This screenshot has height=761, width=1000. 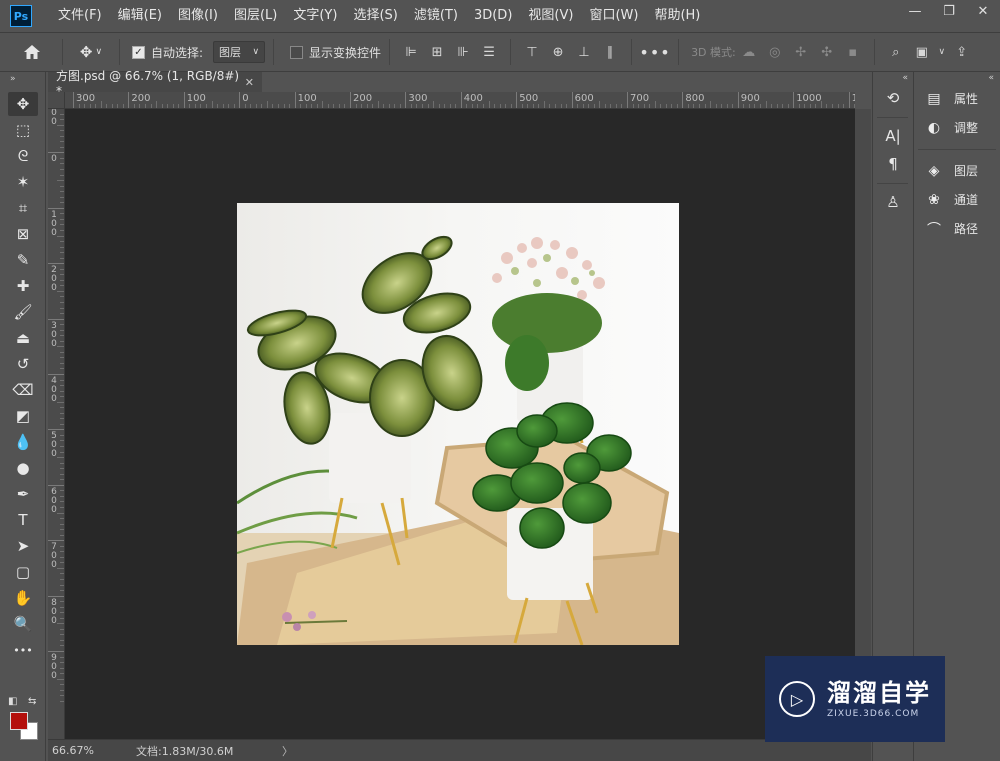 I want to click on chevron-down-icon: ∨, so click(x=942, y=52).